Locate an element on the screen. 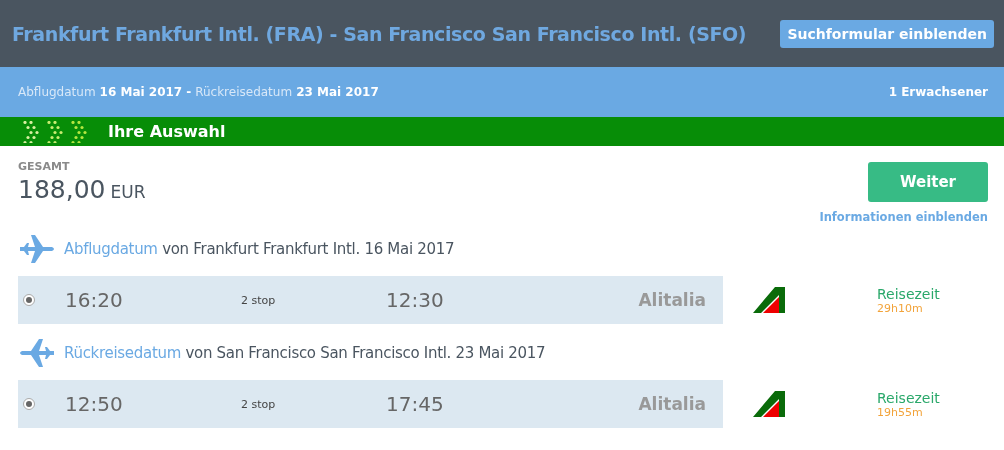  departure-label: Abflugdatum is located at coordinates (57, 92).